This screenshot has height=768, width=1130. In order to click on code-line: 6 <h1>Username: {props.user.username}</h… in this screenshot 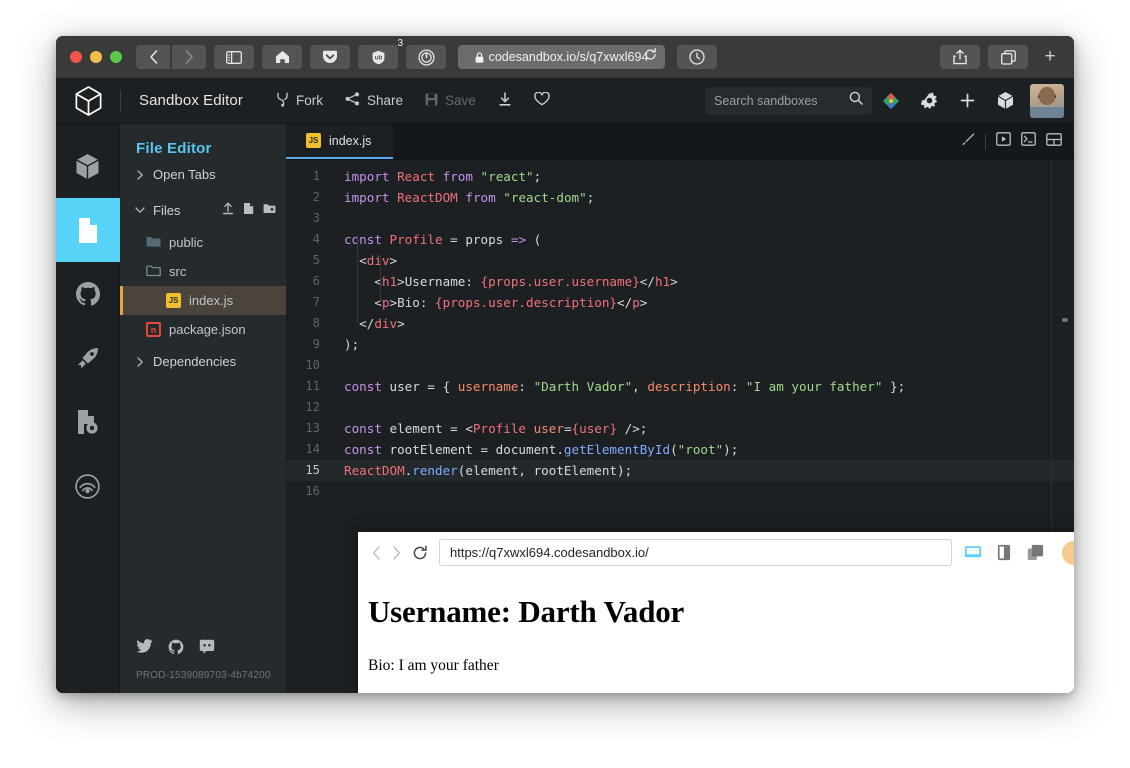, I will do `click(680, 281)`.